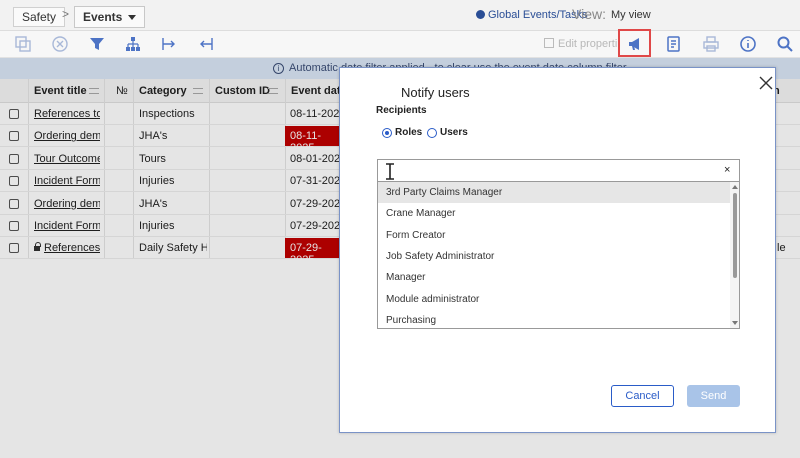  I want to click on breadcrumb-events-dropdown: Events, so click(110, 17).